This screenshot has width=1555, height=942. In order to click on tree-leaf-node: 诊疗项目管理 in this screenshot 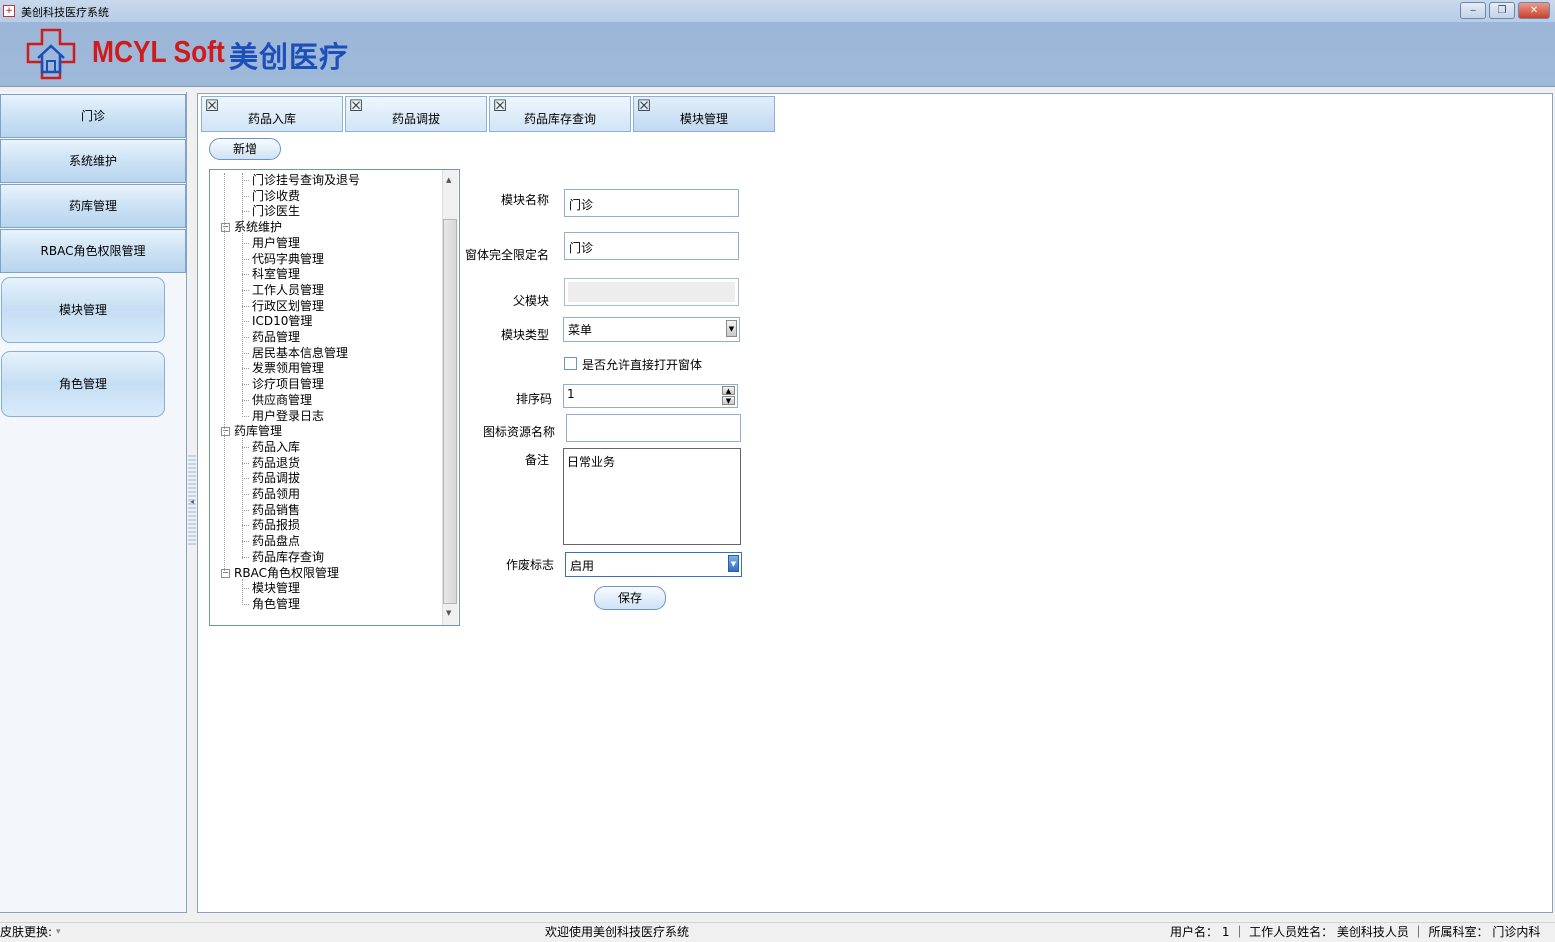, I will do `click(288, 384)`.